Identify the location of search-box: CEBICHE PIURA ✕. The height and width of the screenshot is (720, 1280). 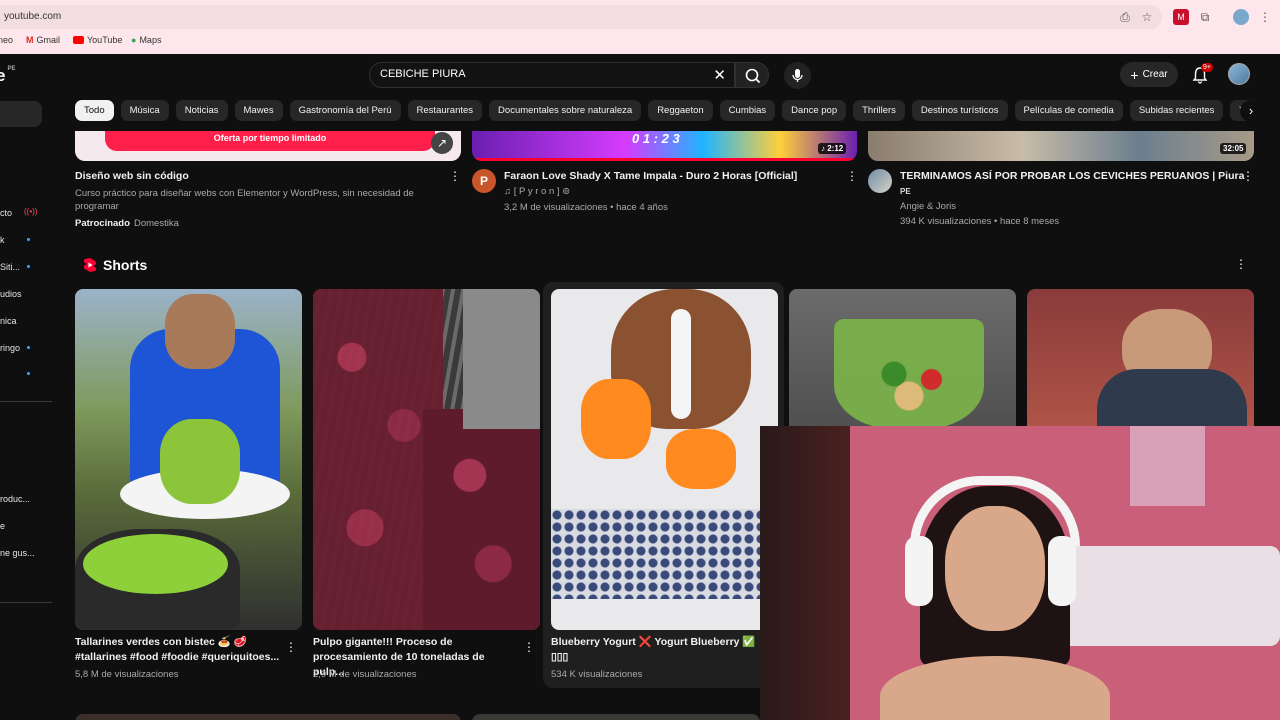
(552, 75).